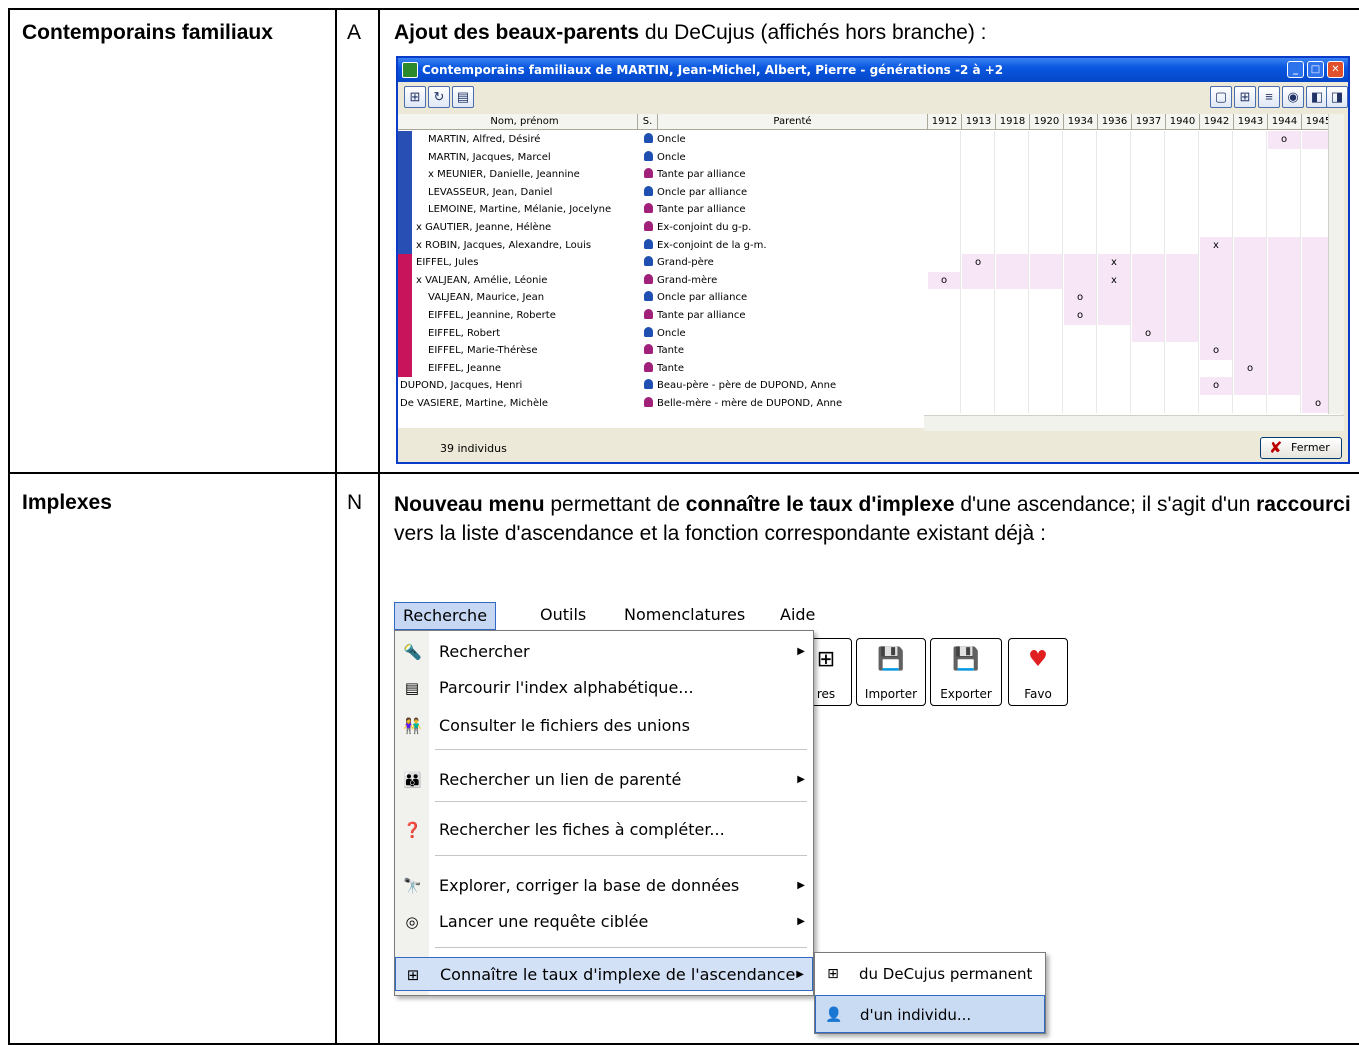  I want to click on description-2-part: d'une ascendance; il s'agit d'un, so click(1105, 504).